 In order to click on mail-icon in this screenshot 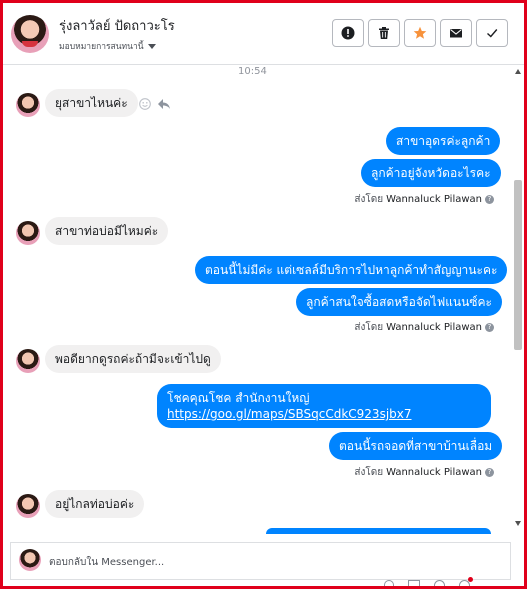, I will do `click(456, 33)`.